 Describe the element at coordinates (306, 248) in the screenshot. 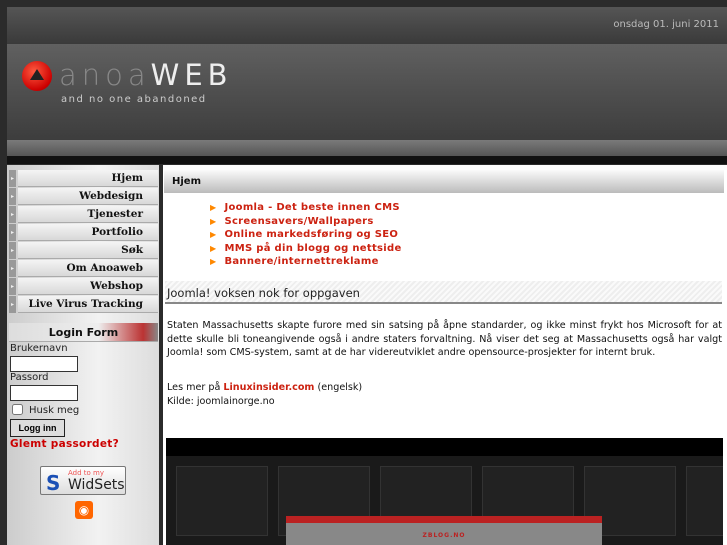

I see `article-link: ▶ MMS på din blogg og nettside` at that location.